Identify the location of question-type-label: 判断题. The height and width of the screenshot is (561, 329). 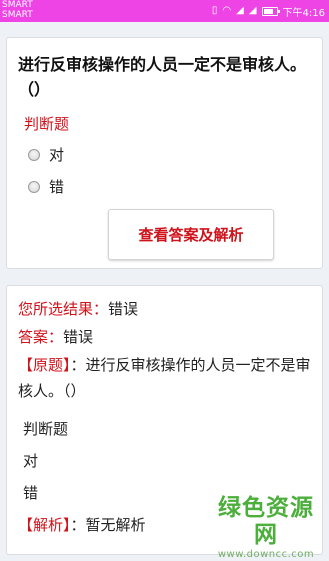
(47, 124).